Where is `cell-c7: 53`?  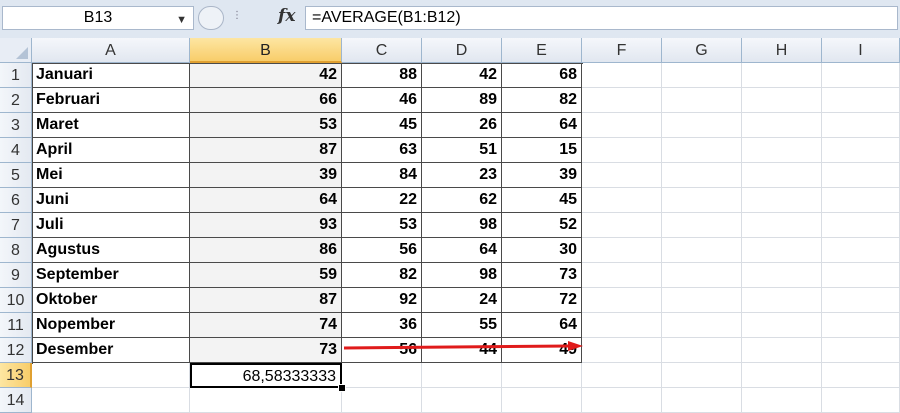 cell-c7: 53 is located at coordinates (382, 225).